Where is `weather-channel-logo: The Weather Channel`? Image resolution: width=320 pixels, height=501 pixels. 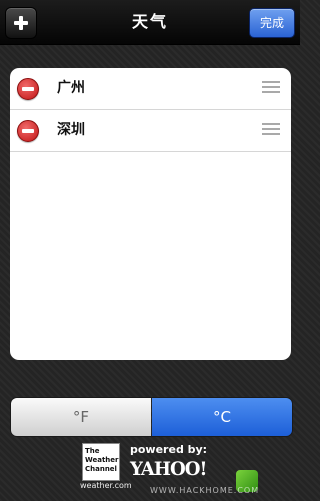 weather-channel-logo: The Weather Channel is located at coordinates (101, 462).